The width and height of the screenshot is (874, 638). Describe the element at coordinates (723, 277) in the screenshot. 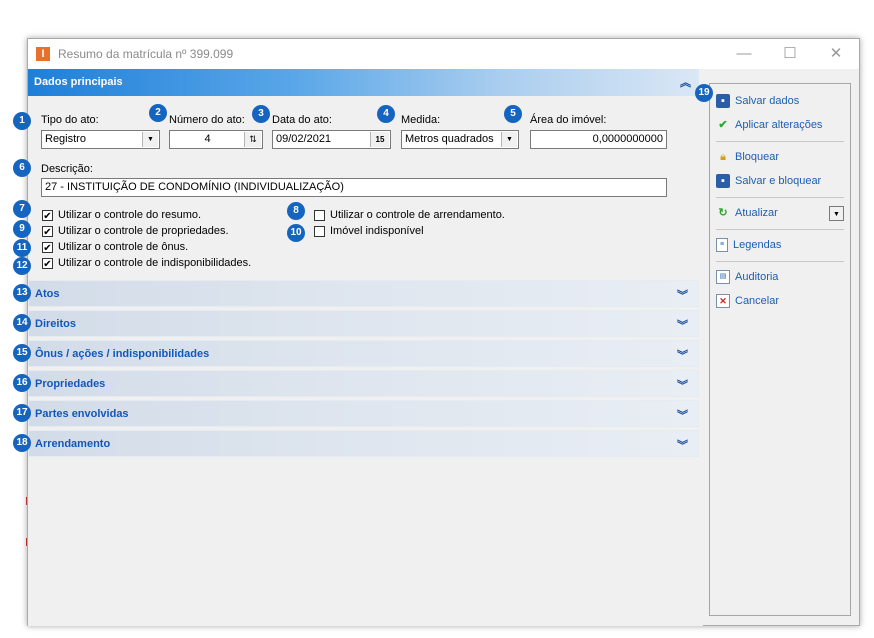

I see `audit-table-icon: ▤` at that location.